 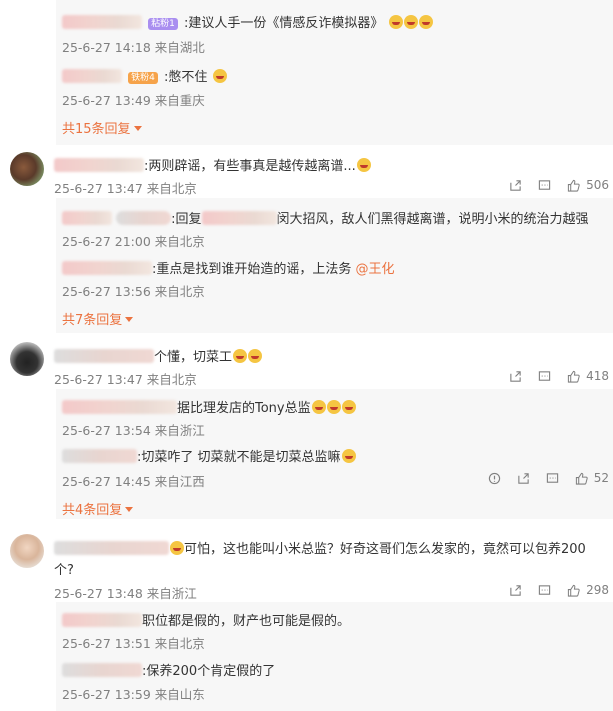 I want to click on reply-meta: 25-6-27 13:54 来自浙江, so click(x=133, y=430).